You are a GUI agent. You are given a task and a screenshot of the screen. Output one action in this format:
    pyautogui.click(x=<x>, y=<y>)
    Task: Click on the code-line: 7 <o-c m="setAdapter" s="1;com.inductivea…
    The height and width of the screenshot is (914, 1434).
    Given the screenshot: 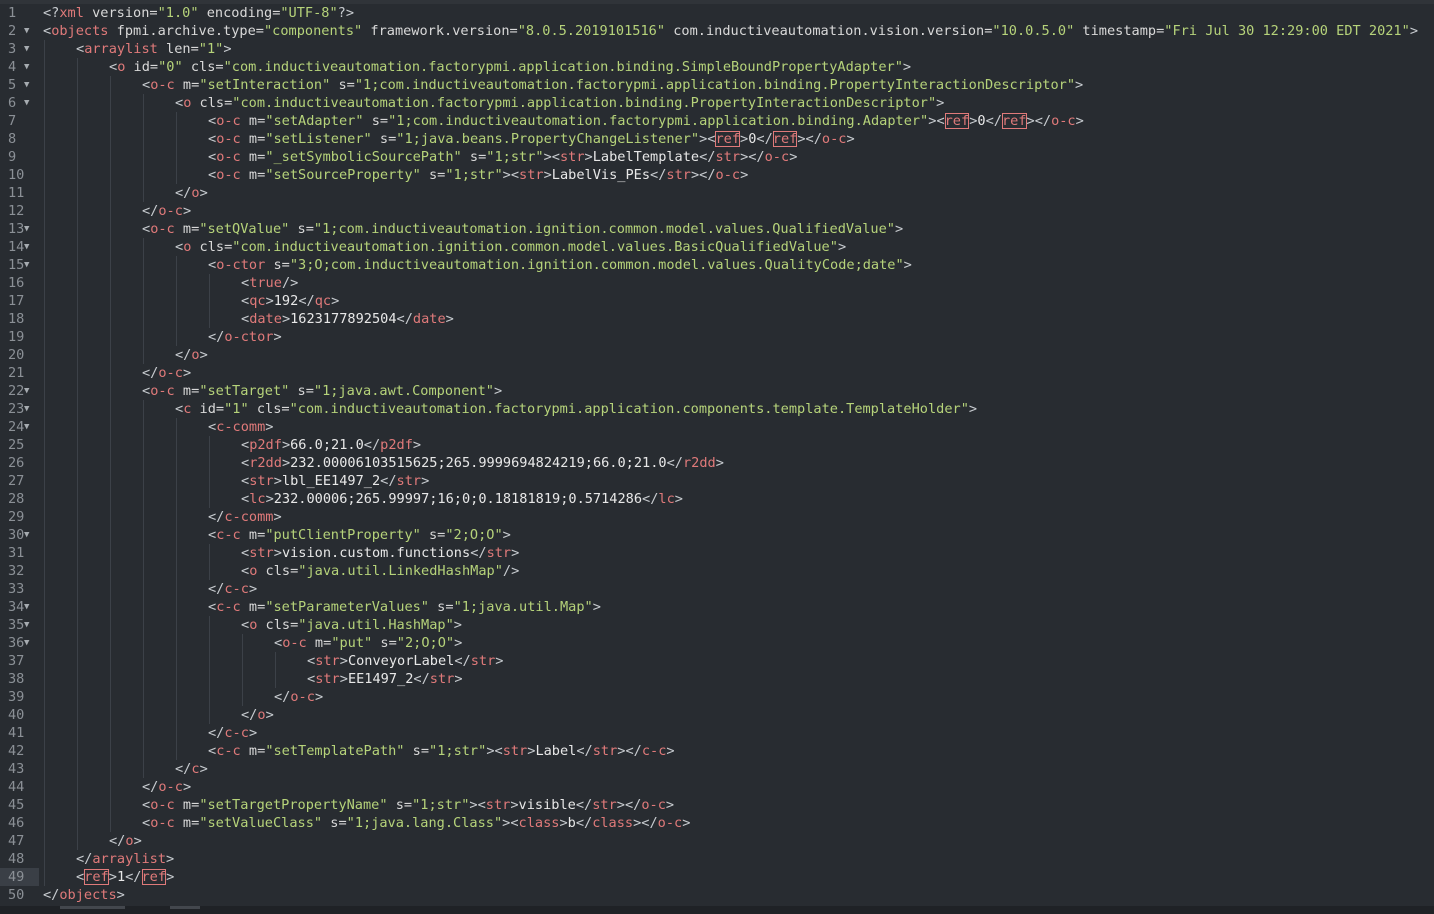 What is the action you would take?
    pyautogui.click(x=717, y=121)
    